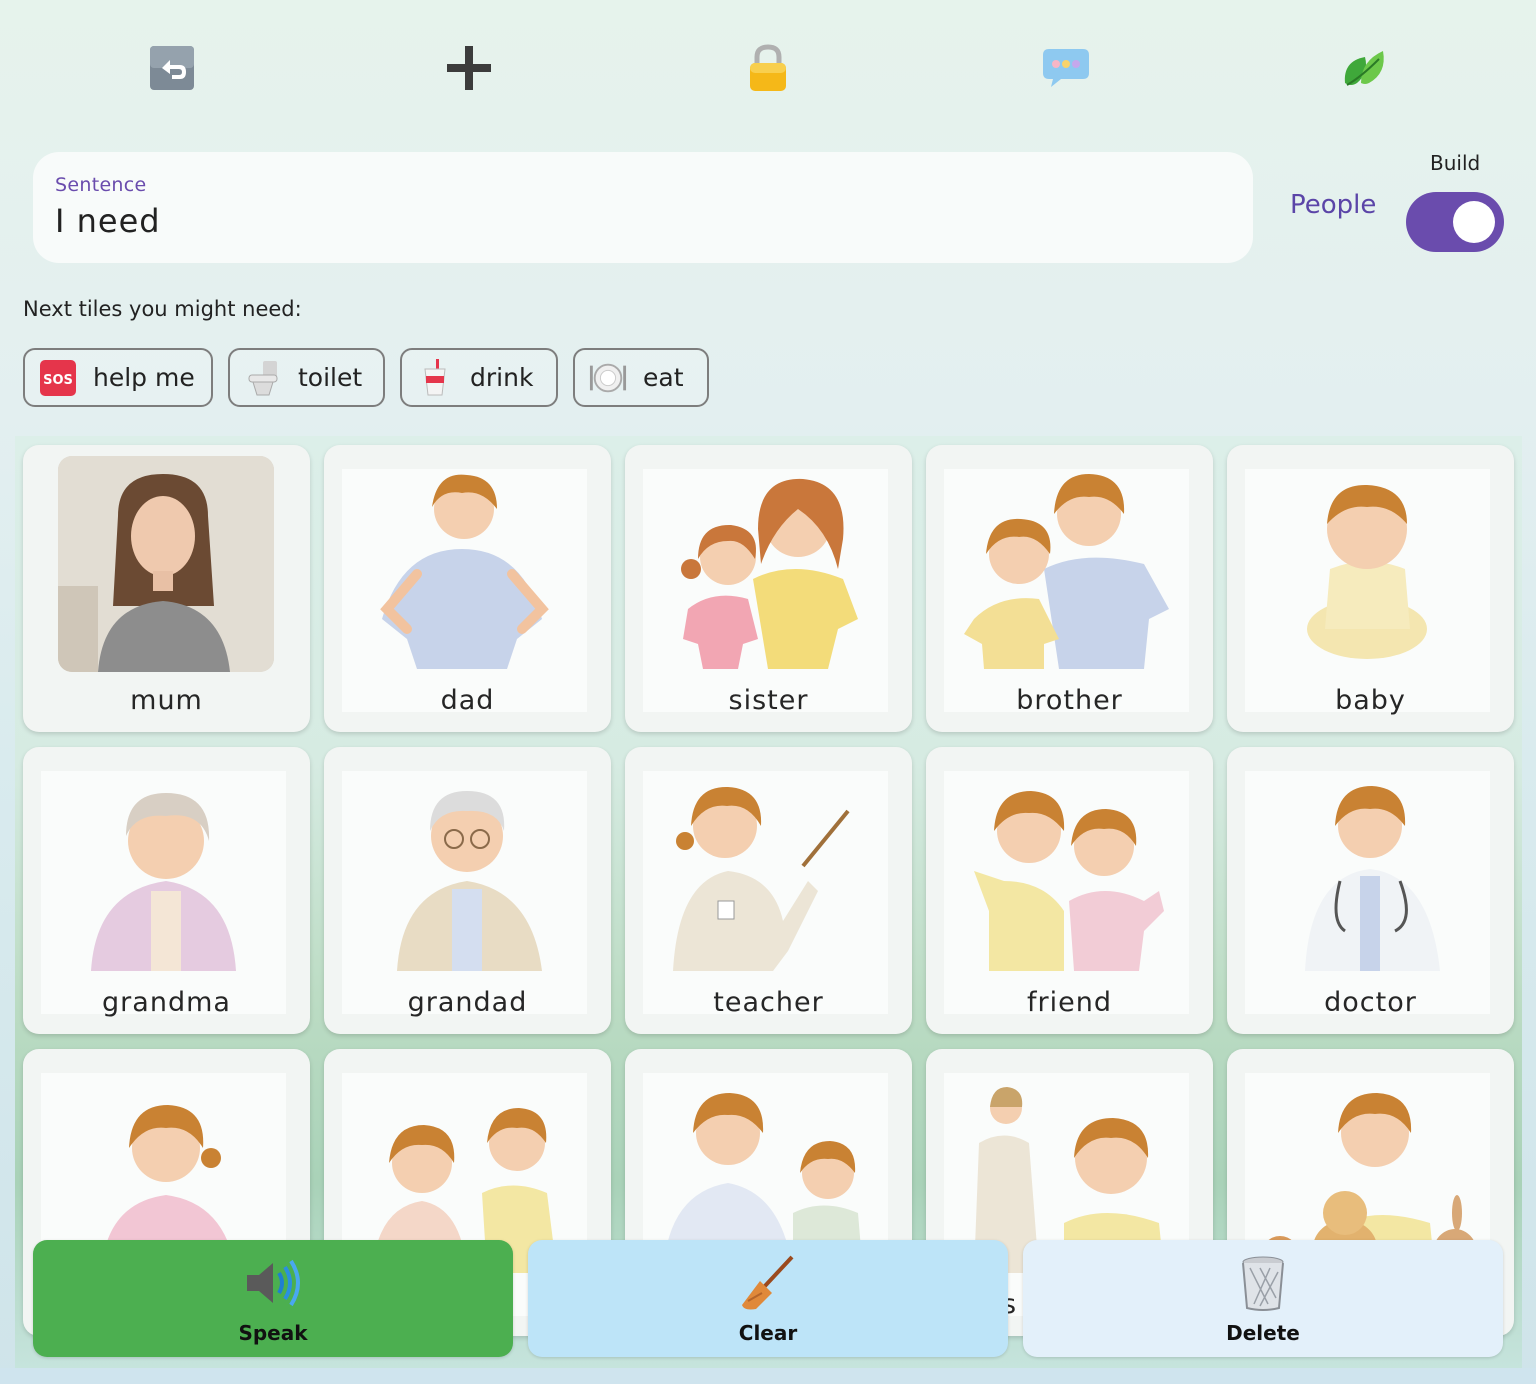  What do you see at coordinates (768, 1333) in the screenshot?
I see `clear-label: Clear` at bounding box center [768, 1333].